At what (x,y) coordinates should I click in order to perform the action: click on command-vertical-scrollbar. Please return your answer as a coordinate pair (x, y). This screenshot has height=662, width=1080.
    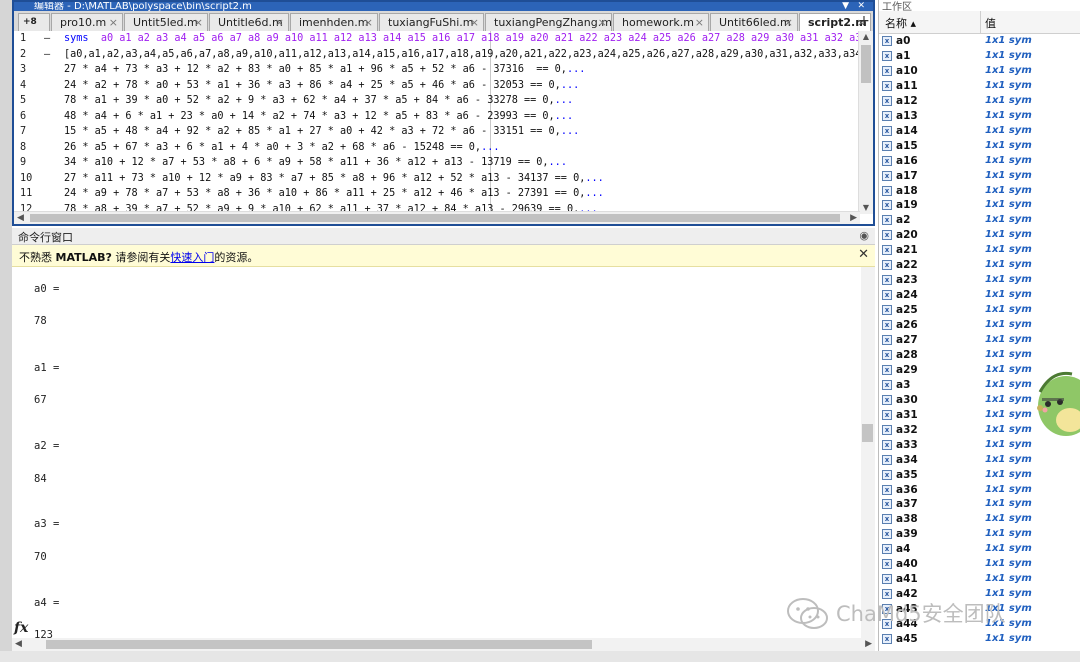
    Looking at the image, I should click on (868, 452).